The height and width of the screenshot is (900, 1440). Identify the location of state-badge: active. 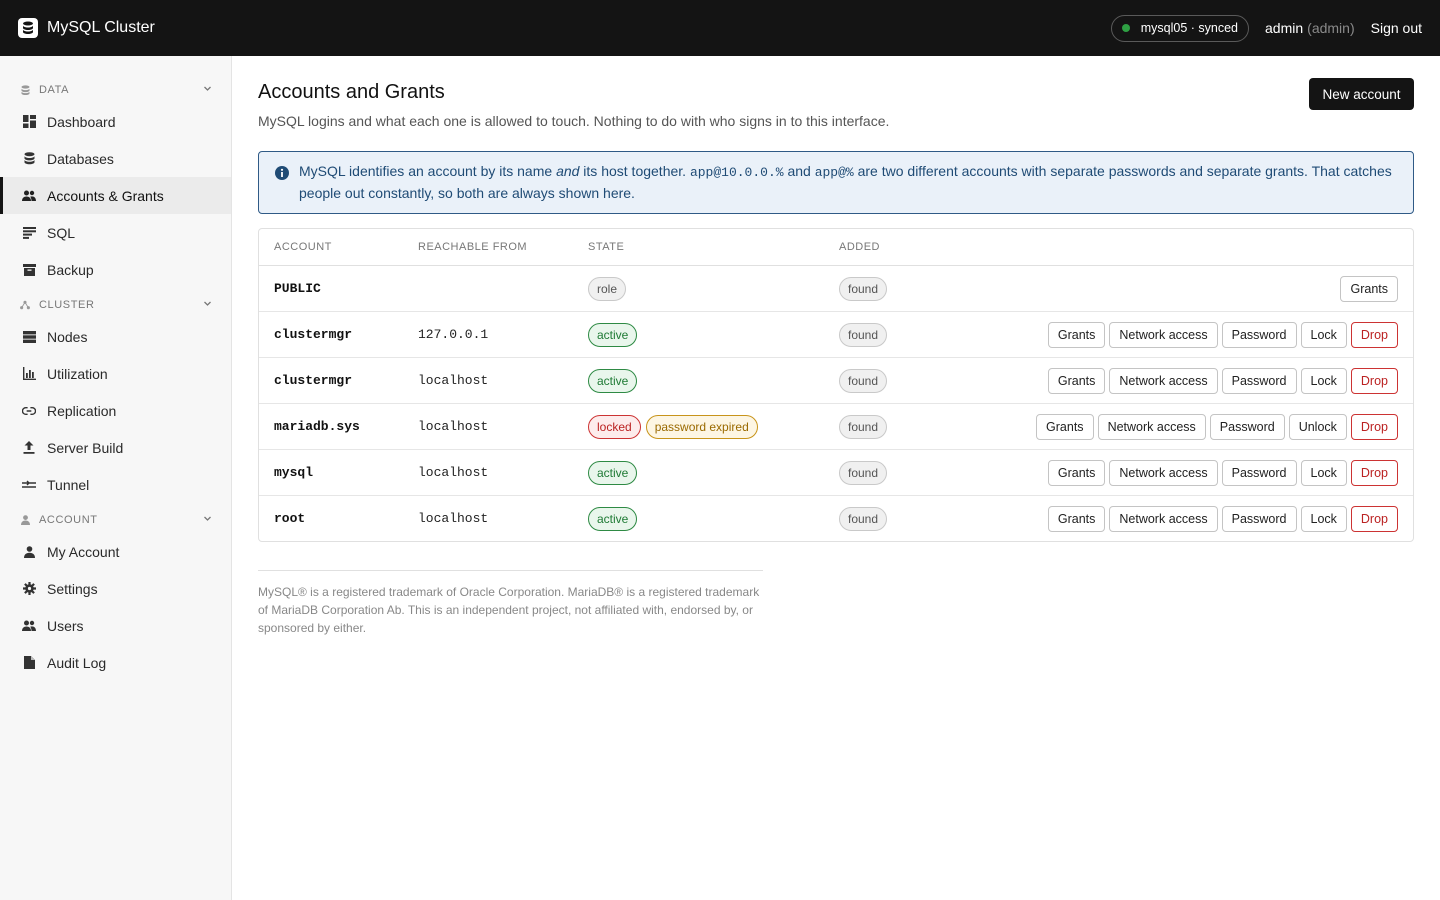
(613, 381).